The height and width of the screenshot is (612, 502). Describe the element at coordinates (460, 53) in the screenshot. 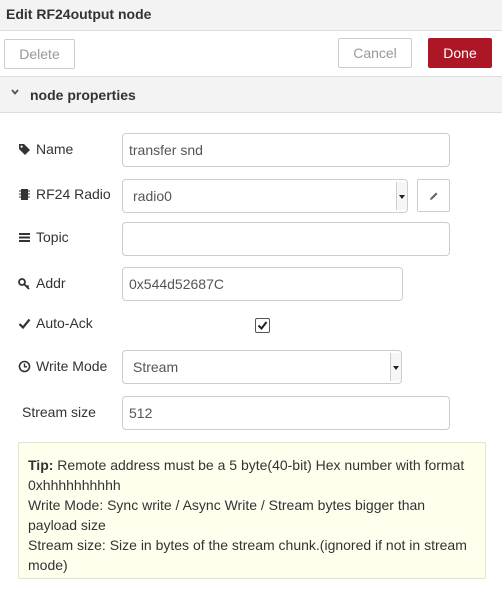

I see `done-button: Done` at that location.